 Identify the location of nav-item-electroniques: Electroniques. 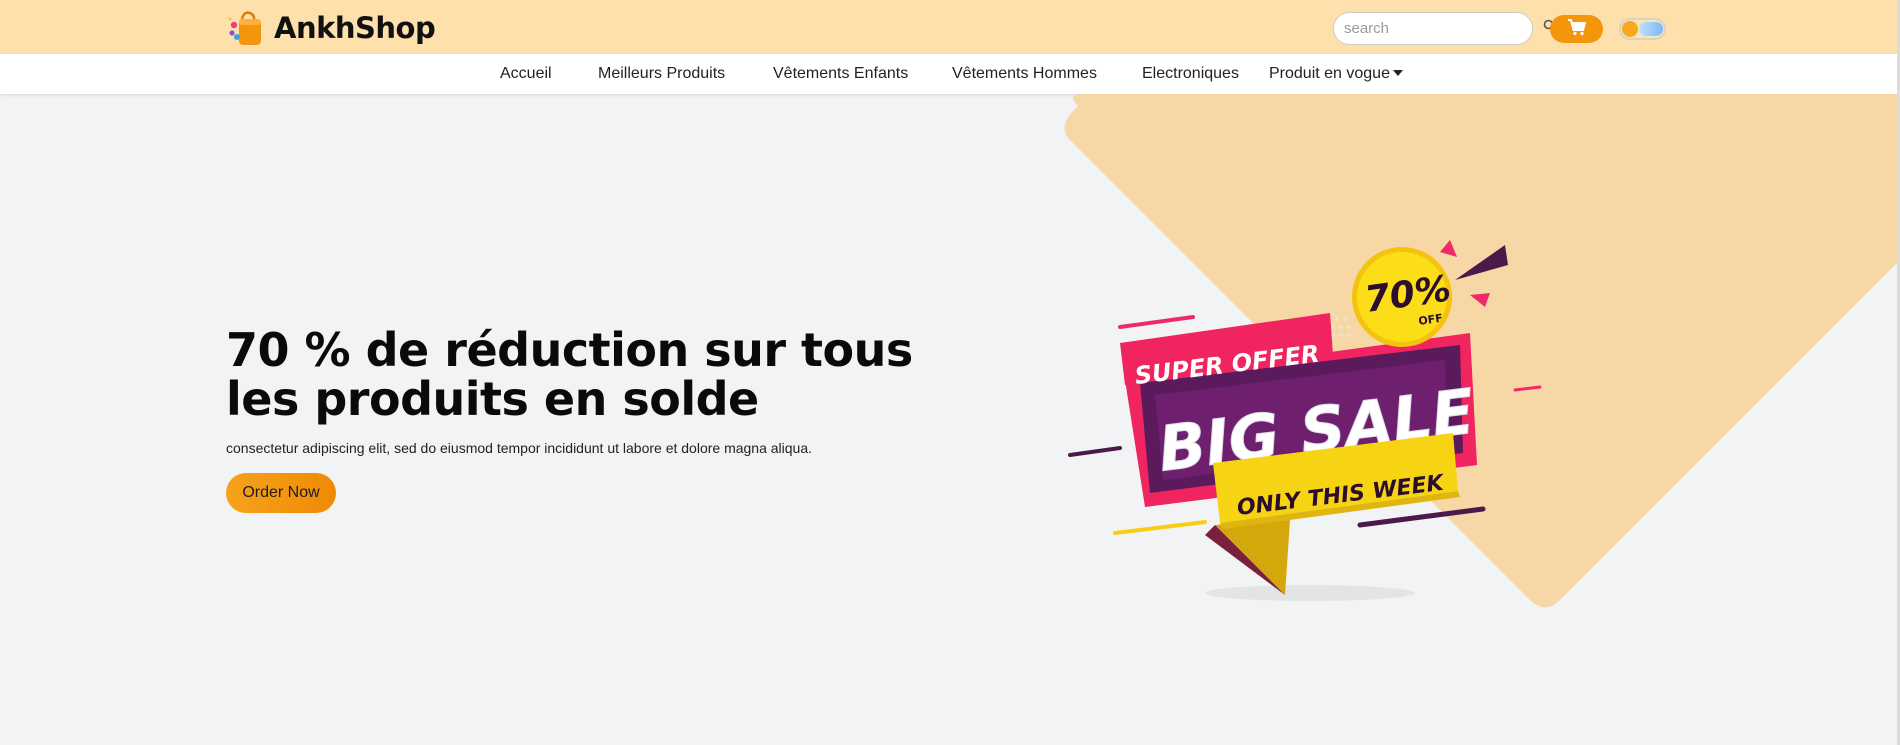
(1190, 74).